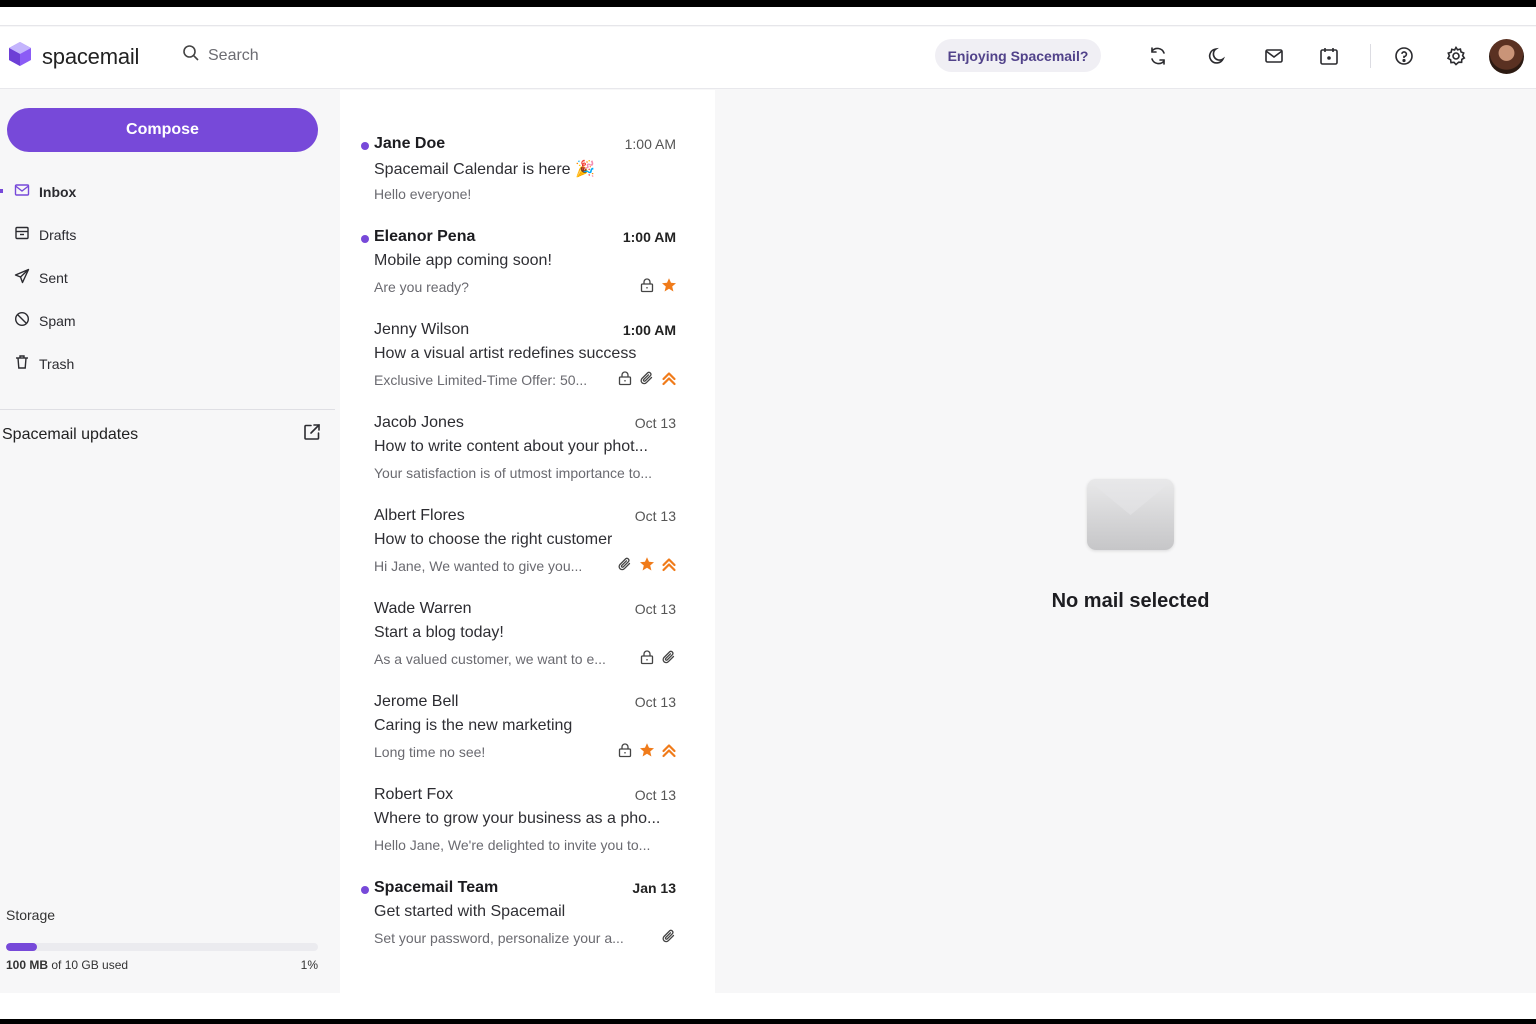 The height and width of the screenshot is (1024, 1536). Describe the element at coordinates (436, 887) in the screenshot. I see `email-sender: Spacemail Team` at that location.